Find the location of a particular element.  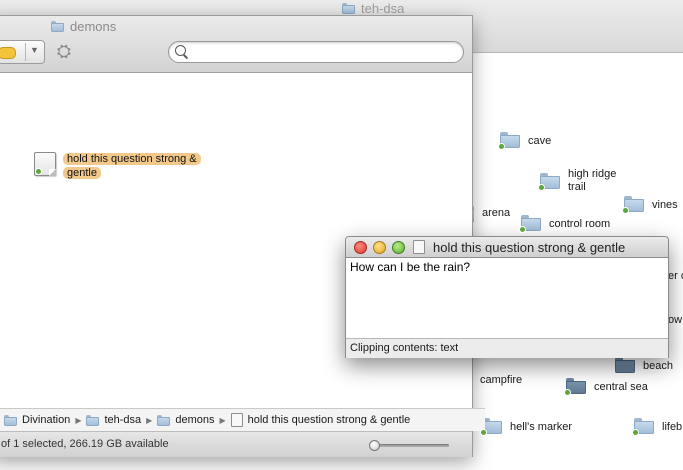

clipping-content-area: How can I be the rain? is located at coordinates (507, 297).